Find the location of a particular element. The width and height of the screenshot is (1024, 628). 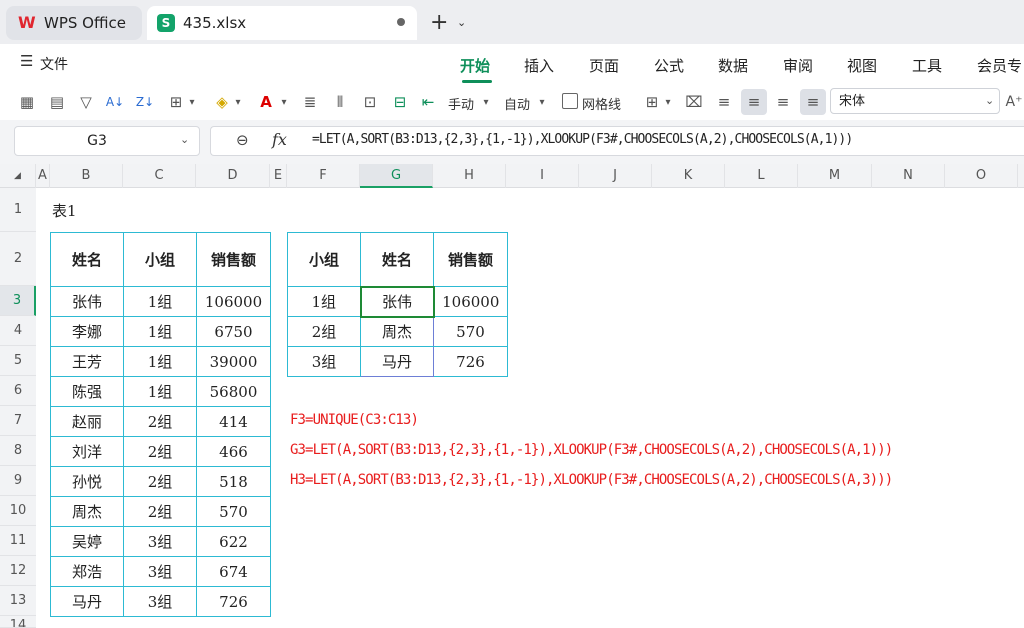

cell-name: 王芳 is located at coordinates (87, 361).